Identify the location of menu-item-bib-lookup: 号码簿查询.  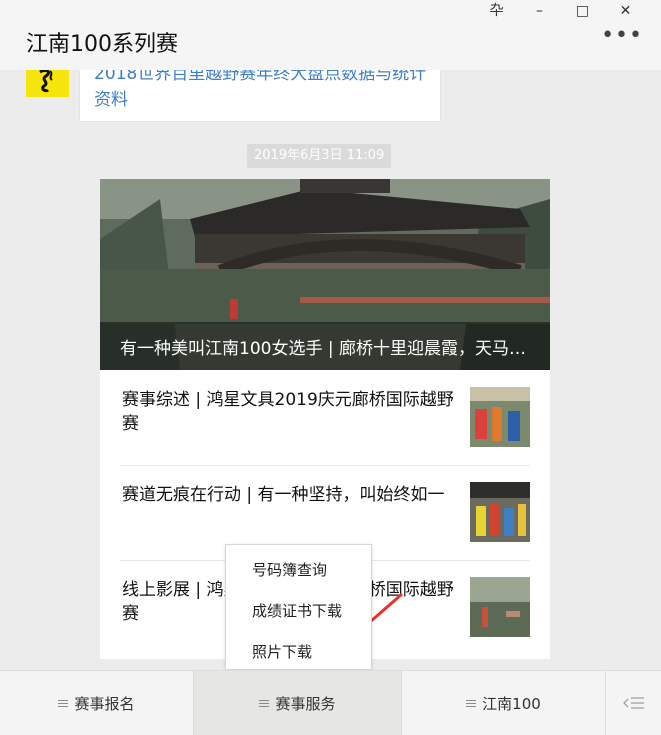
(289, 569).